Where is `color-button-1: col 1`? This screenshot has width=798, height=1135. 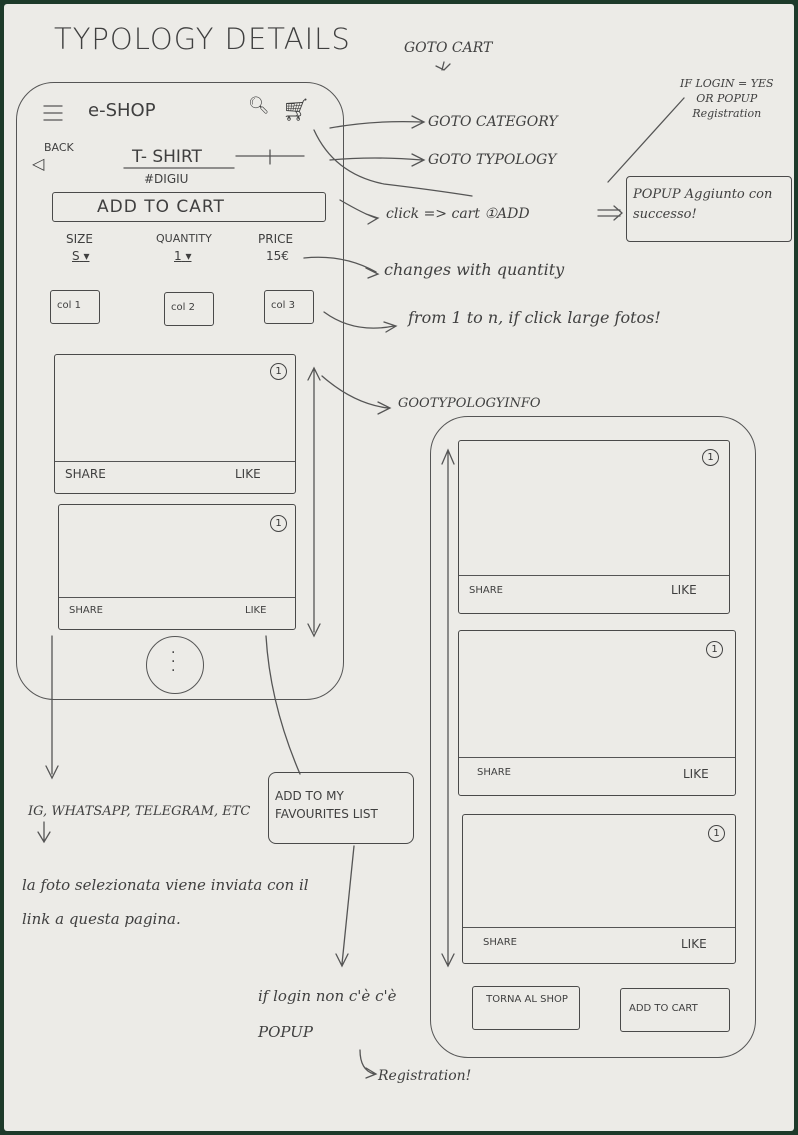 color-button-1: col 1 is located at coordinates (75, 307).